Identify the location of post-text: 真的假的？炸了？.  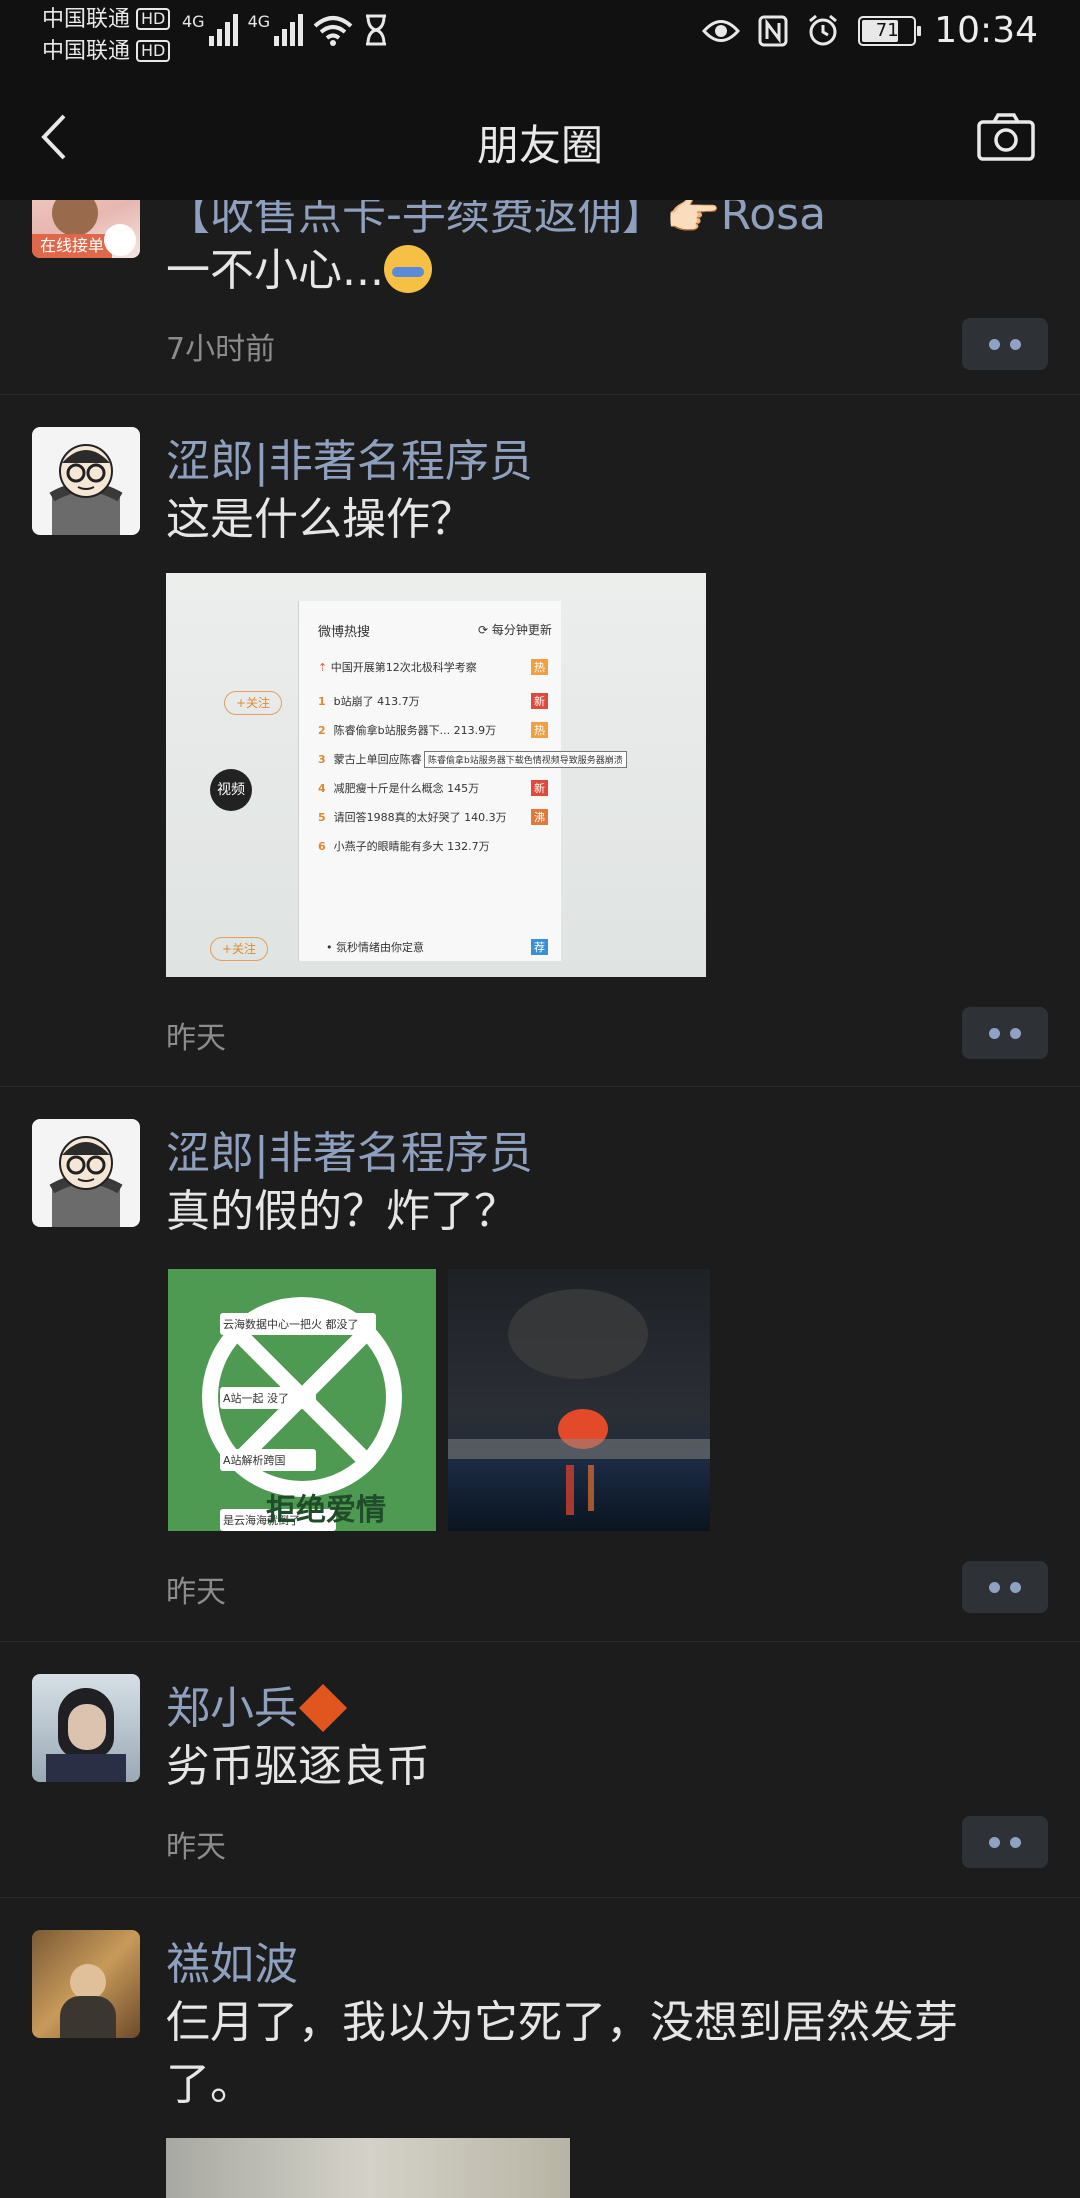
(342, 1211).